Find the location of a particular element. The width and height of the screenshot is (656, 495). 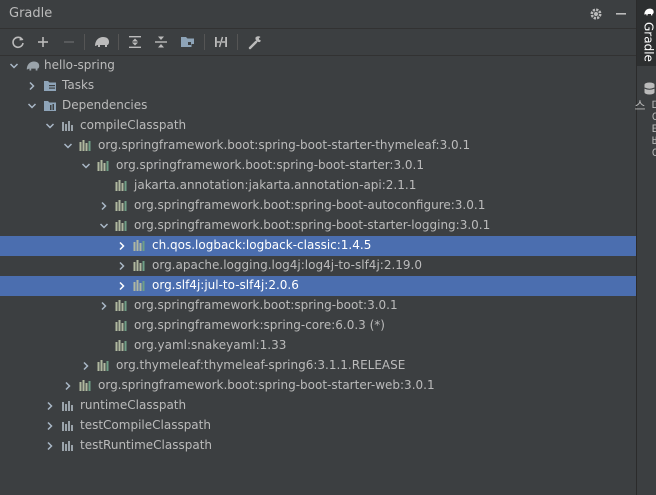

toggle-offline-button is located at coordinates (221, 42).